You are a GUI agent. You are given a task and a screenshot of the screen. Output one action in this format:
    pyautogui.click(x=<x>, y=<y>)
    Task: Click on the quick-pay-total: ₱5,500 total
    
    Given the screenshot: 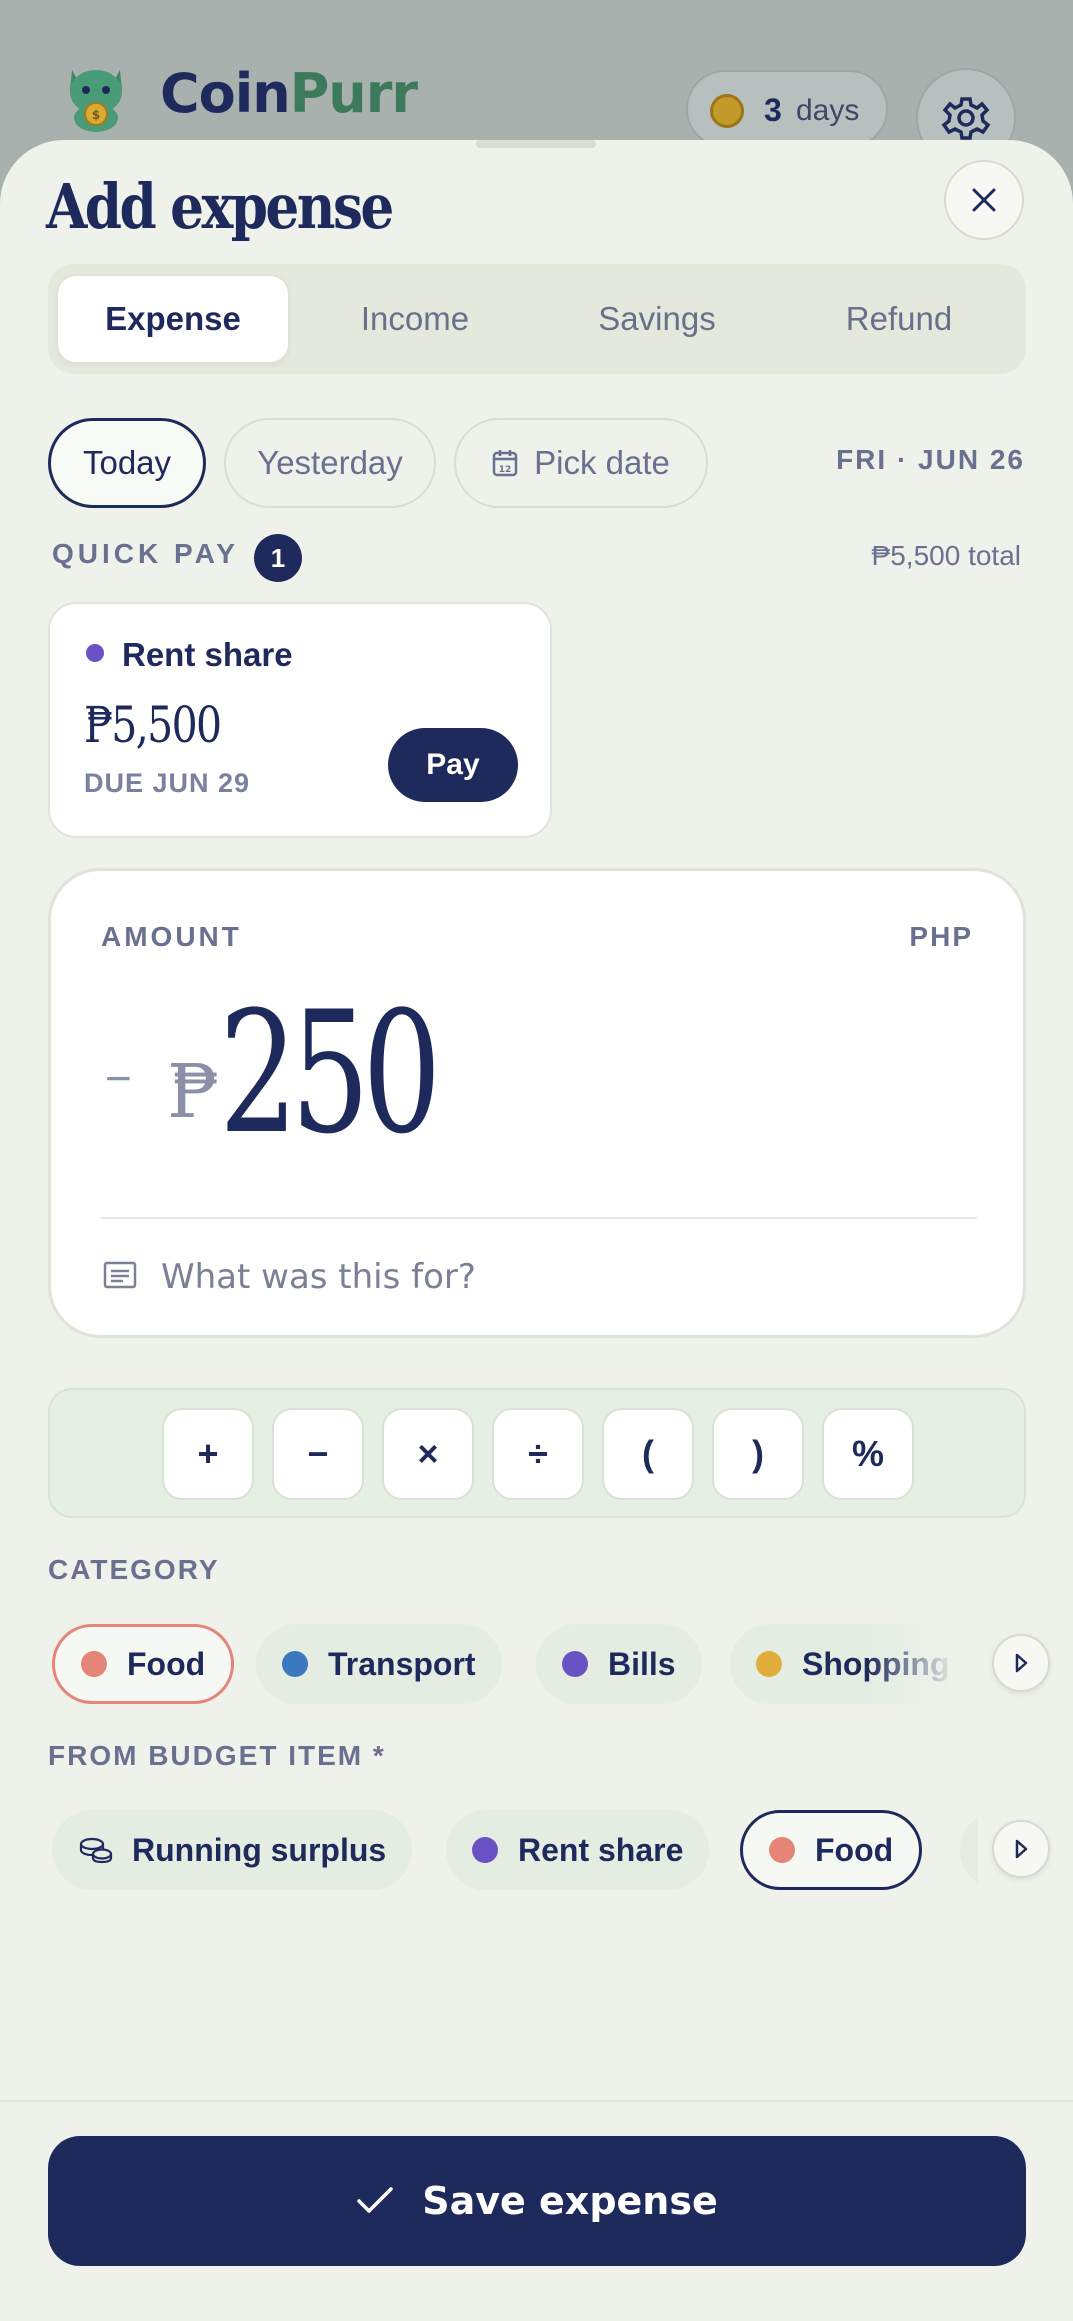 What is the action you would take?
    pyautogui.click(x=946, y=555)
    